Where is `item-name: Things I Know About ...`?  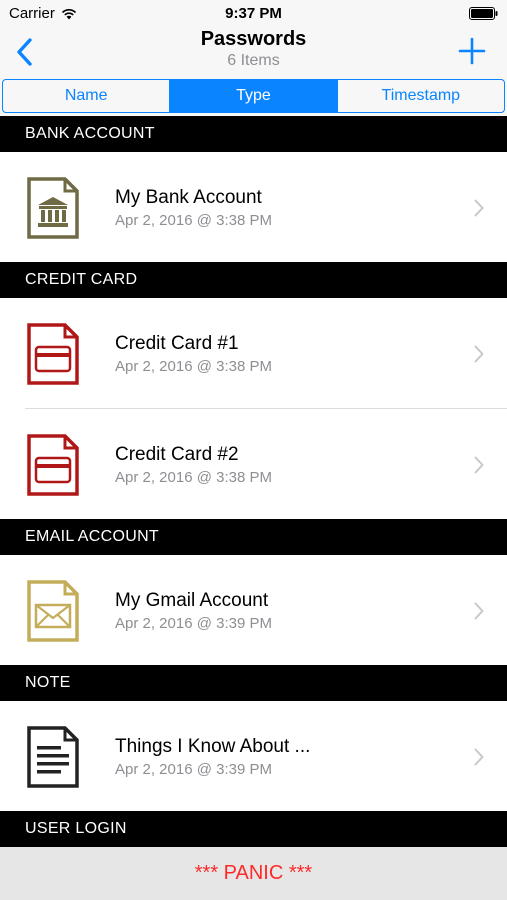
item-name: Things I Know About ... is located at coordinates (213, 746).